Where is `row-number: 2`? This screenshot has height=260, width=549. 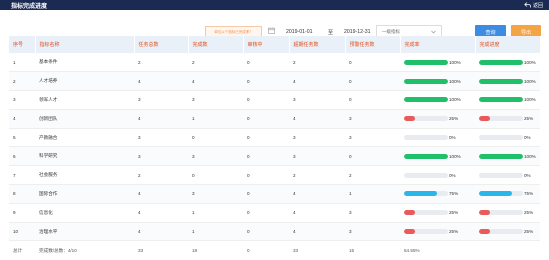
row-number: 2 is located at coordinates (22, 81).